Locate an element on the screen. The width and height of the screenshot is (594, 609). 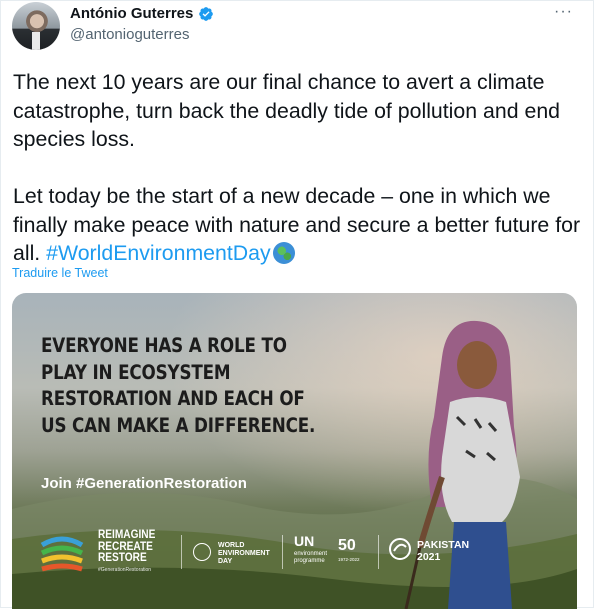
rrr-hashtag: #GenerationRestoration is located at coordinates (125, 570).